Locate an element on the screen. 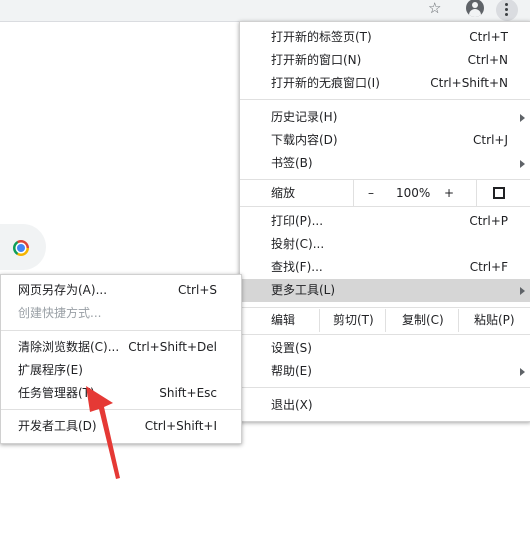 The image size is (530, 551). menu-item-label: 任务管理器(T) is located at coordinates (56, 393).